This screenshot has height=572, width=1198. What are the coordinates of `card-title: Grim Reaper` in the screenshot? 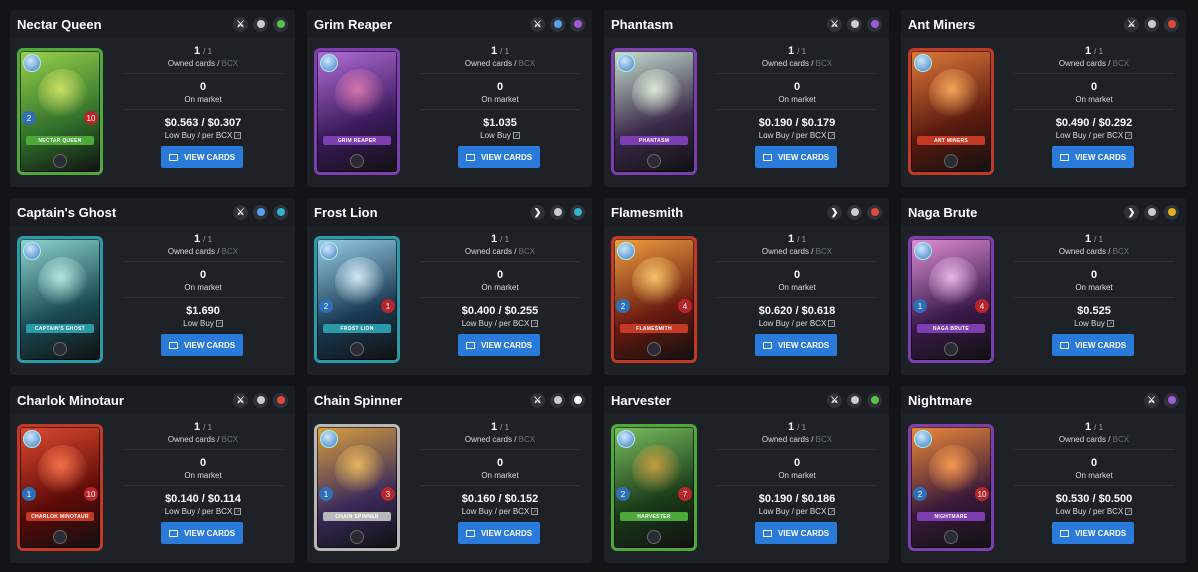 It's located at (422, 24).